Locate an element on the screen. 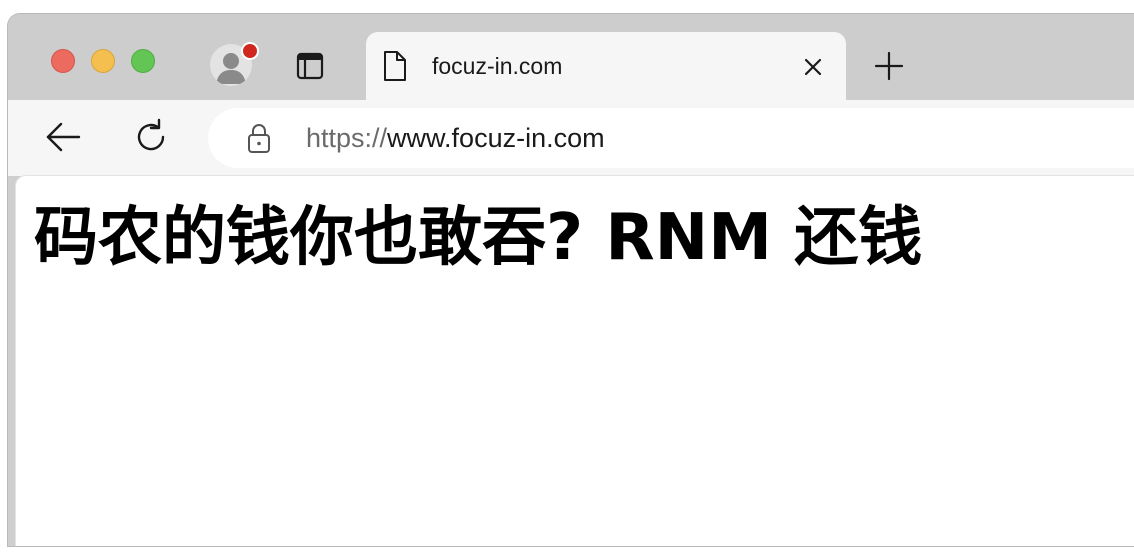 Image resolution: width=1134 pixels, height=552 pixels. active-tab: focuz-in.com is located at coordinates (606, 66).